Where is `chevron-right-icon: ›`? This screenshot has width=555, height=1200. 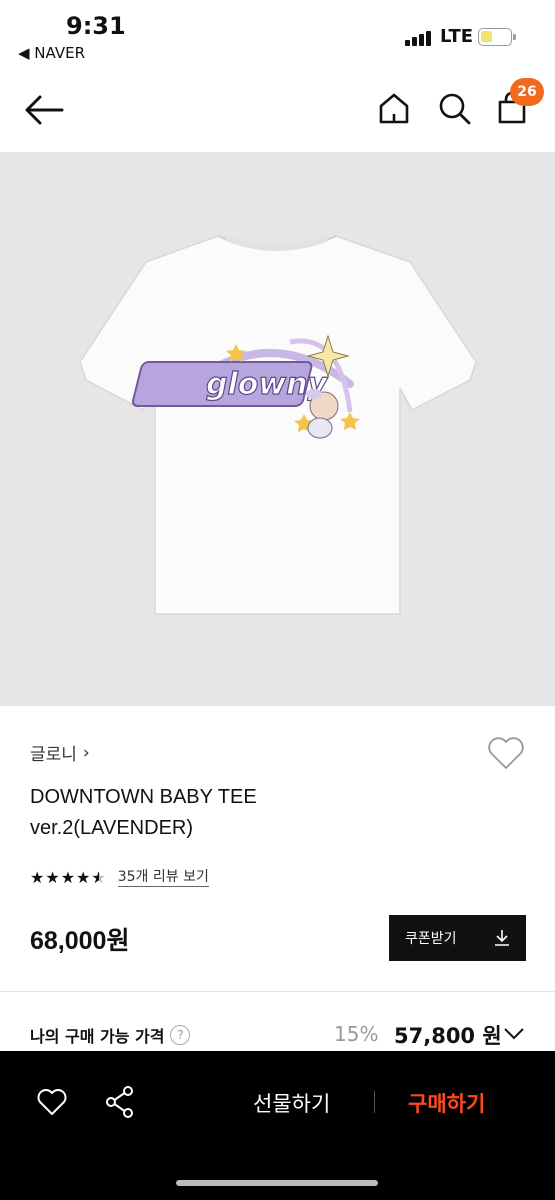 chevron-right-icon: › is located at coordinates (86, 752).